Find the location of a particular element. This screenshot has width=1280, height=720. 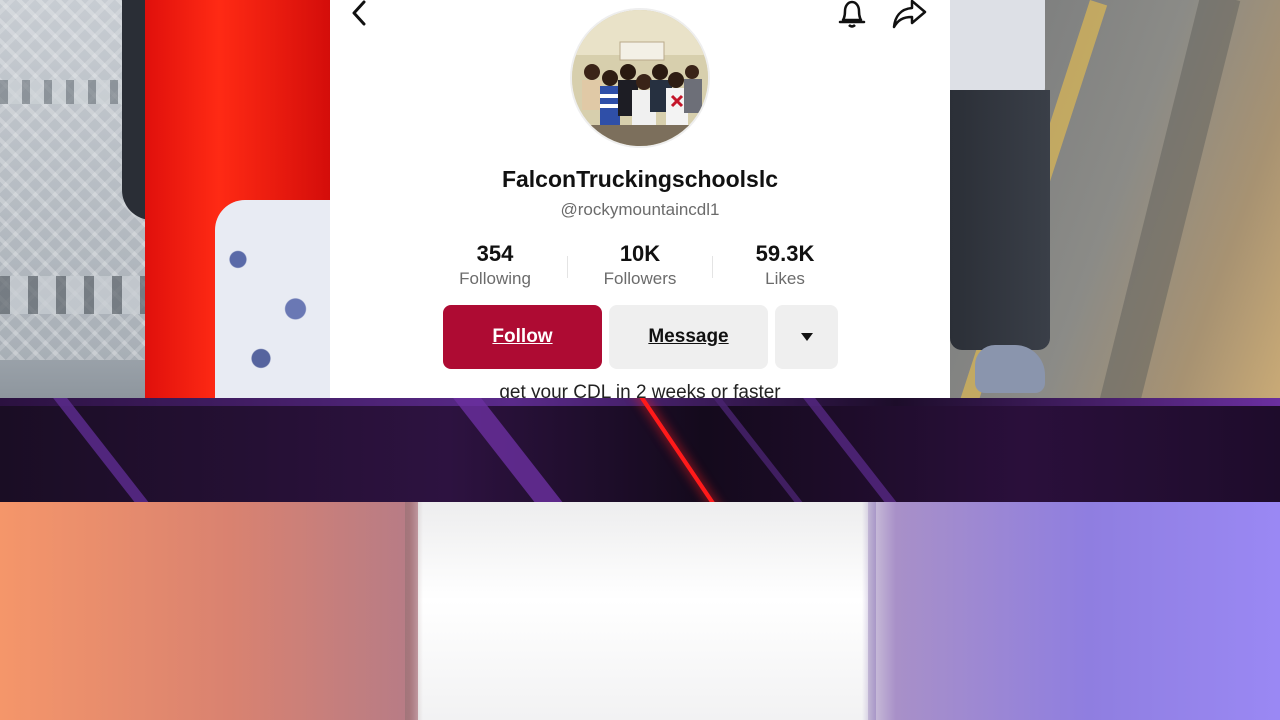

floral-fabric is located at coordinates (272, 299).